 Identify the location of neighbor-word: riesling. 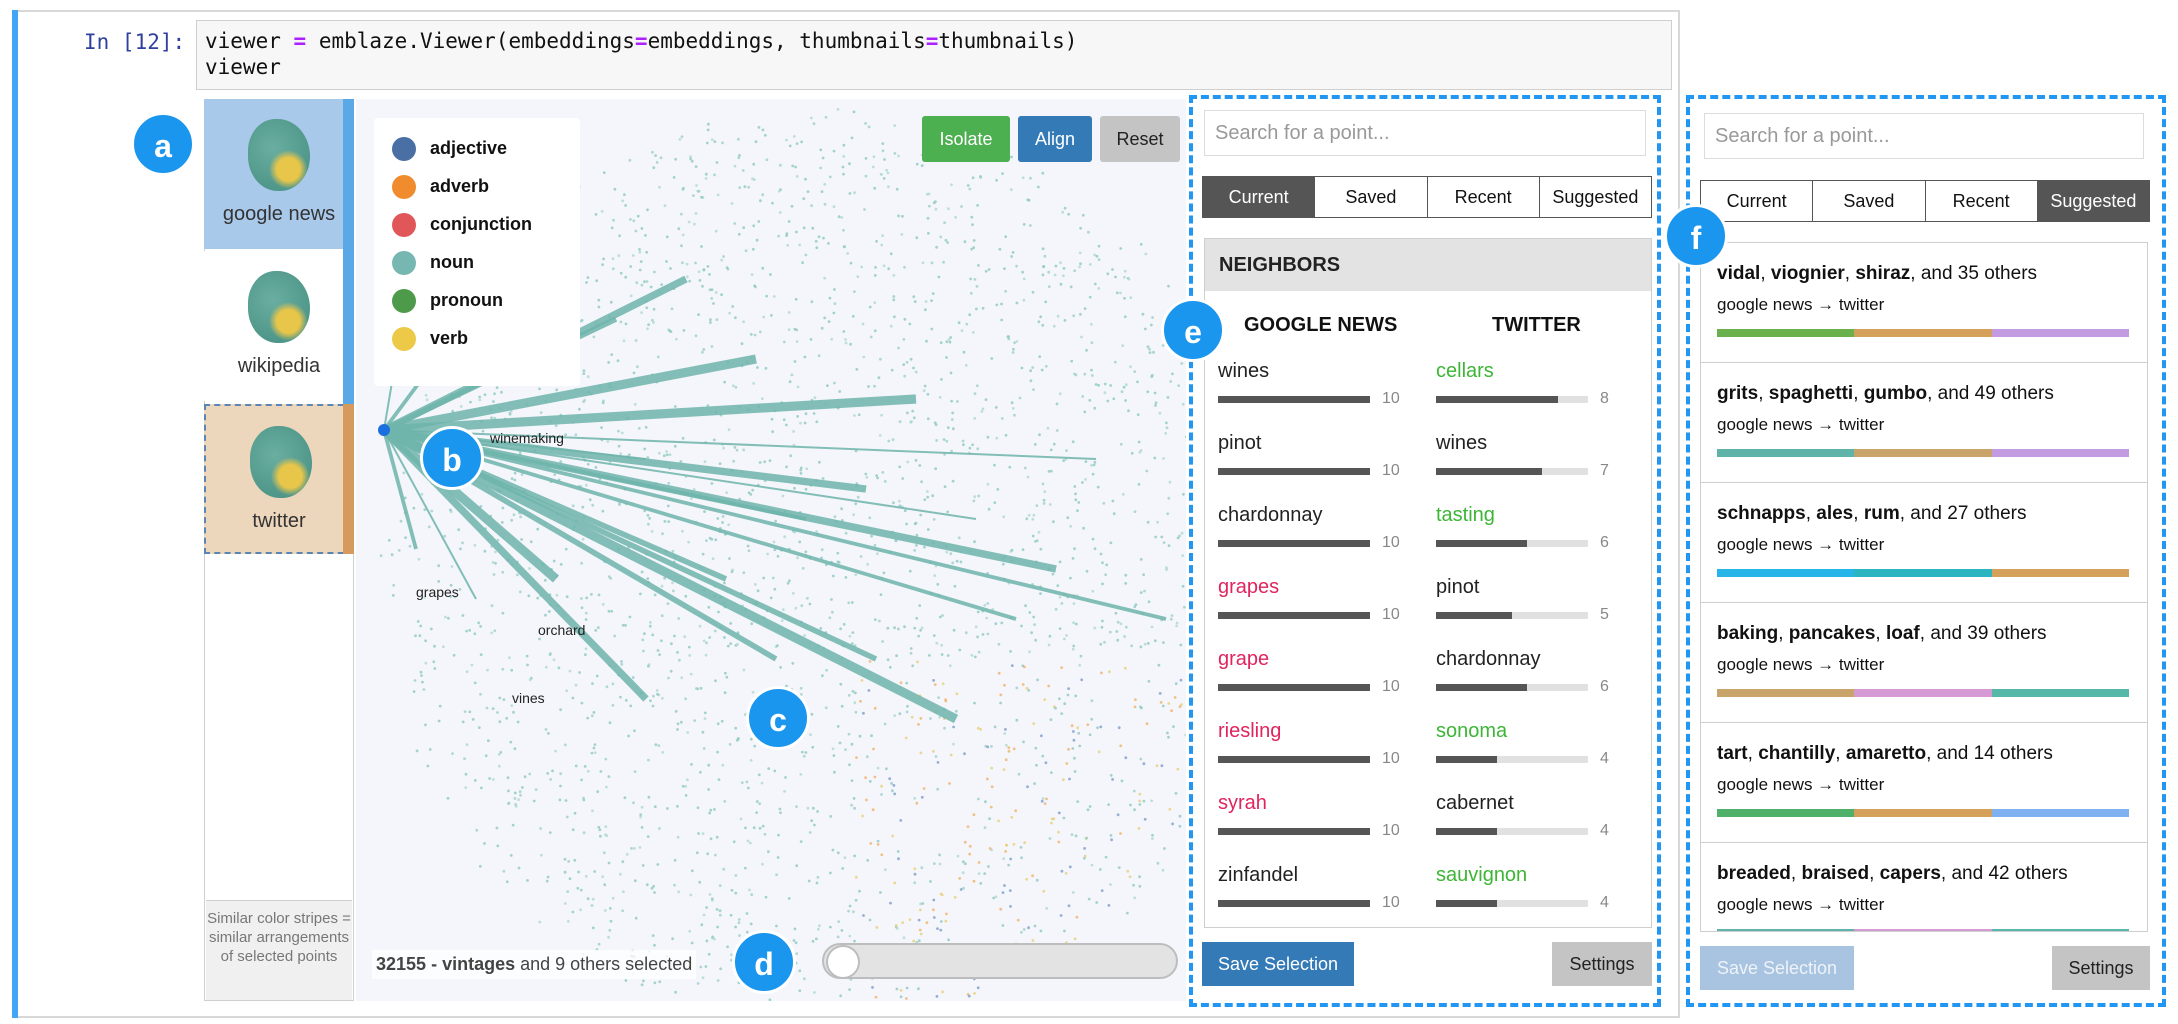
(1249, 731).